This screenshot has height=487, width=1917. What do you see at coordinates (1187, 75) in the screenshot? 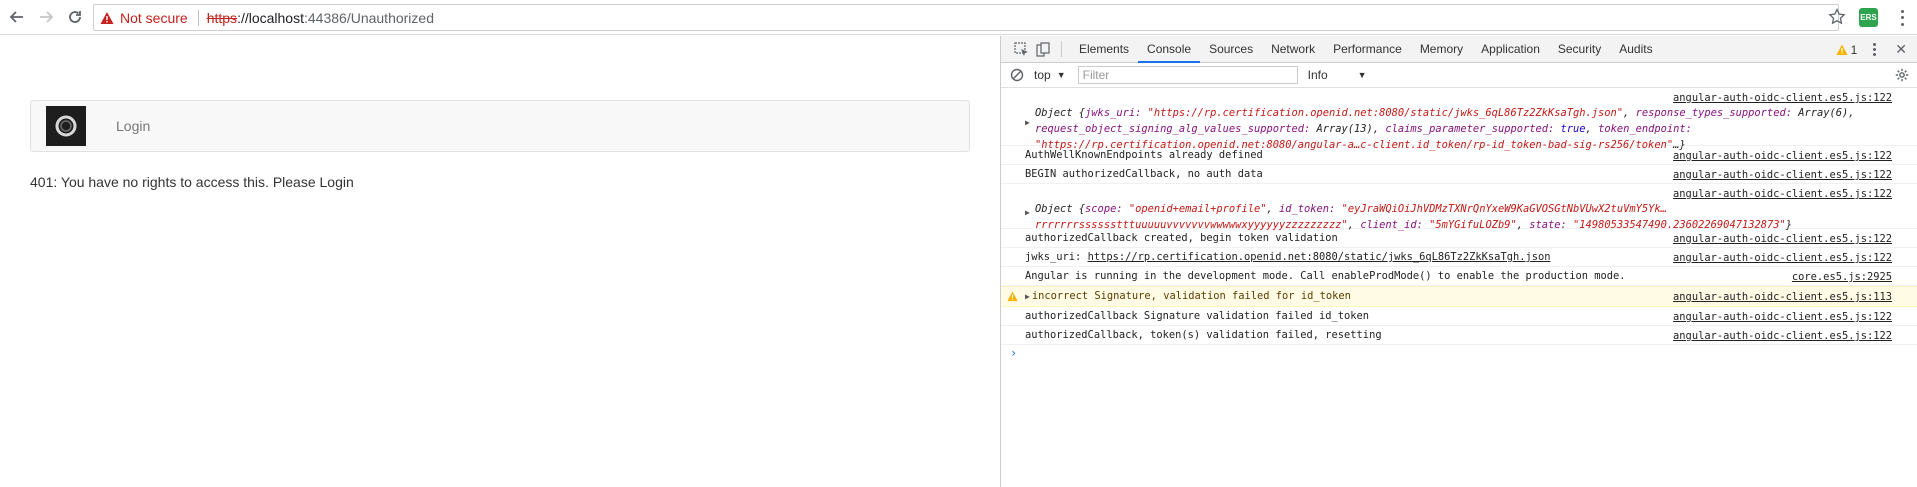
I see `console-filter-input` at bounding box center [1187, 75].